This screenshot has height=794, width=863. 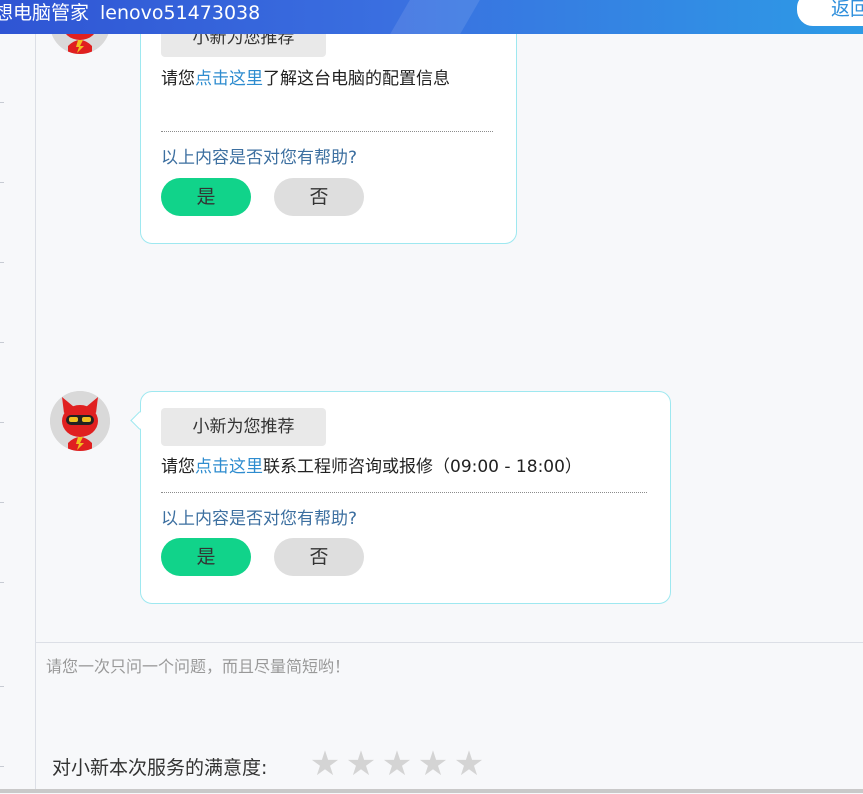 I want to click on message-text: 请您点击这里联系工程师咨询或报修（09:00 - 18:00）, so click(x=371, y=467).